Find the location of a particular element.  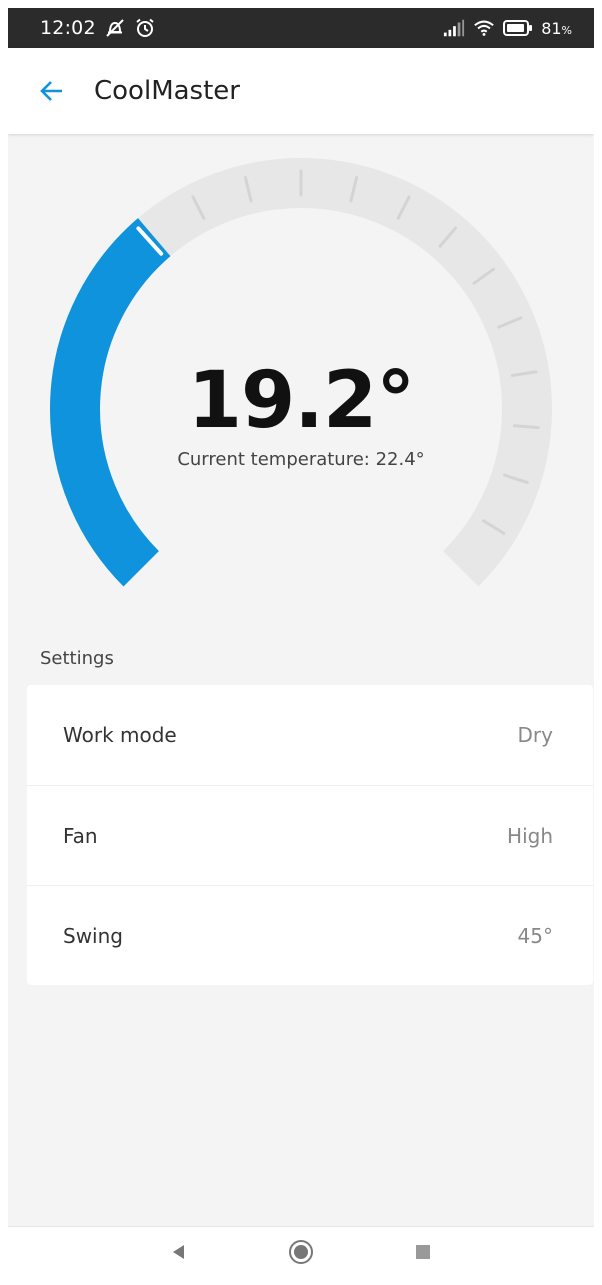

signal-icon is located at coordinates (454, 28).